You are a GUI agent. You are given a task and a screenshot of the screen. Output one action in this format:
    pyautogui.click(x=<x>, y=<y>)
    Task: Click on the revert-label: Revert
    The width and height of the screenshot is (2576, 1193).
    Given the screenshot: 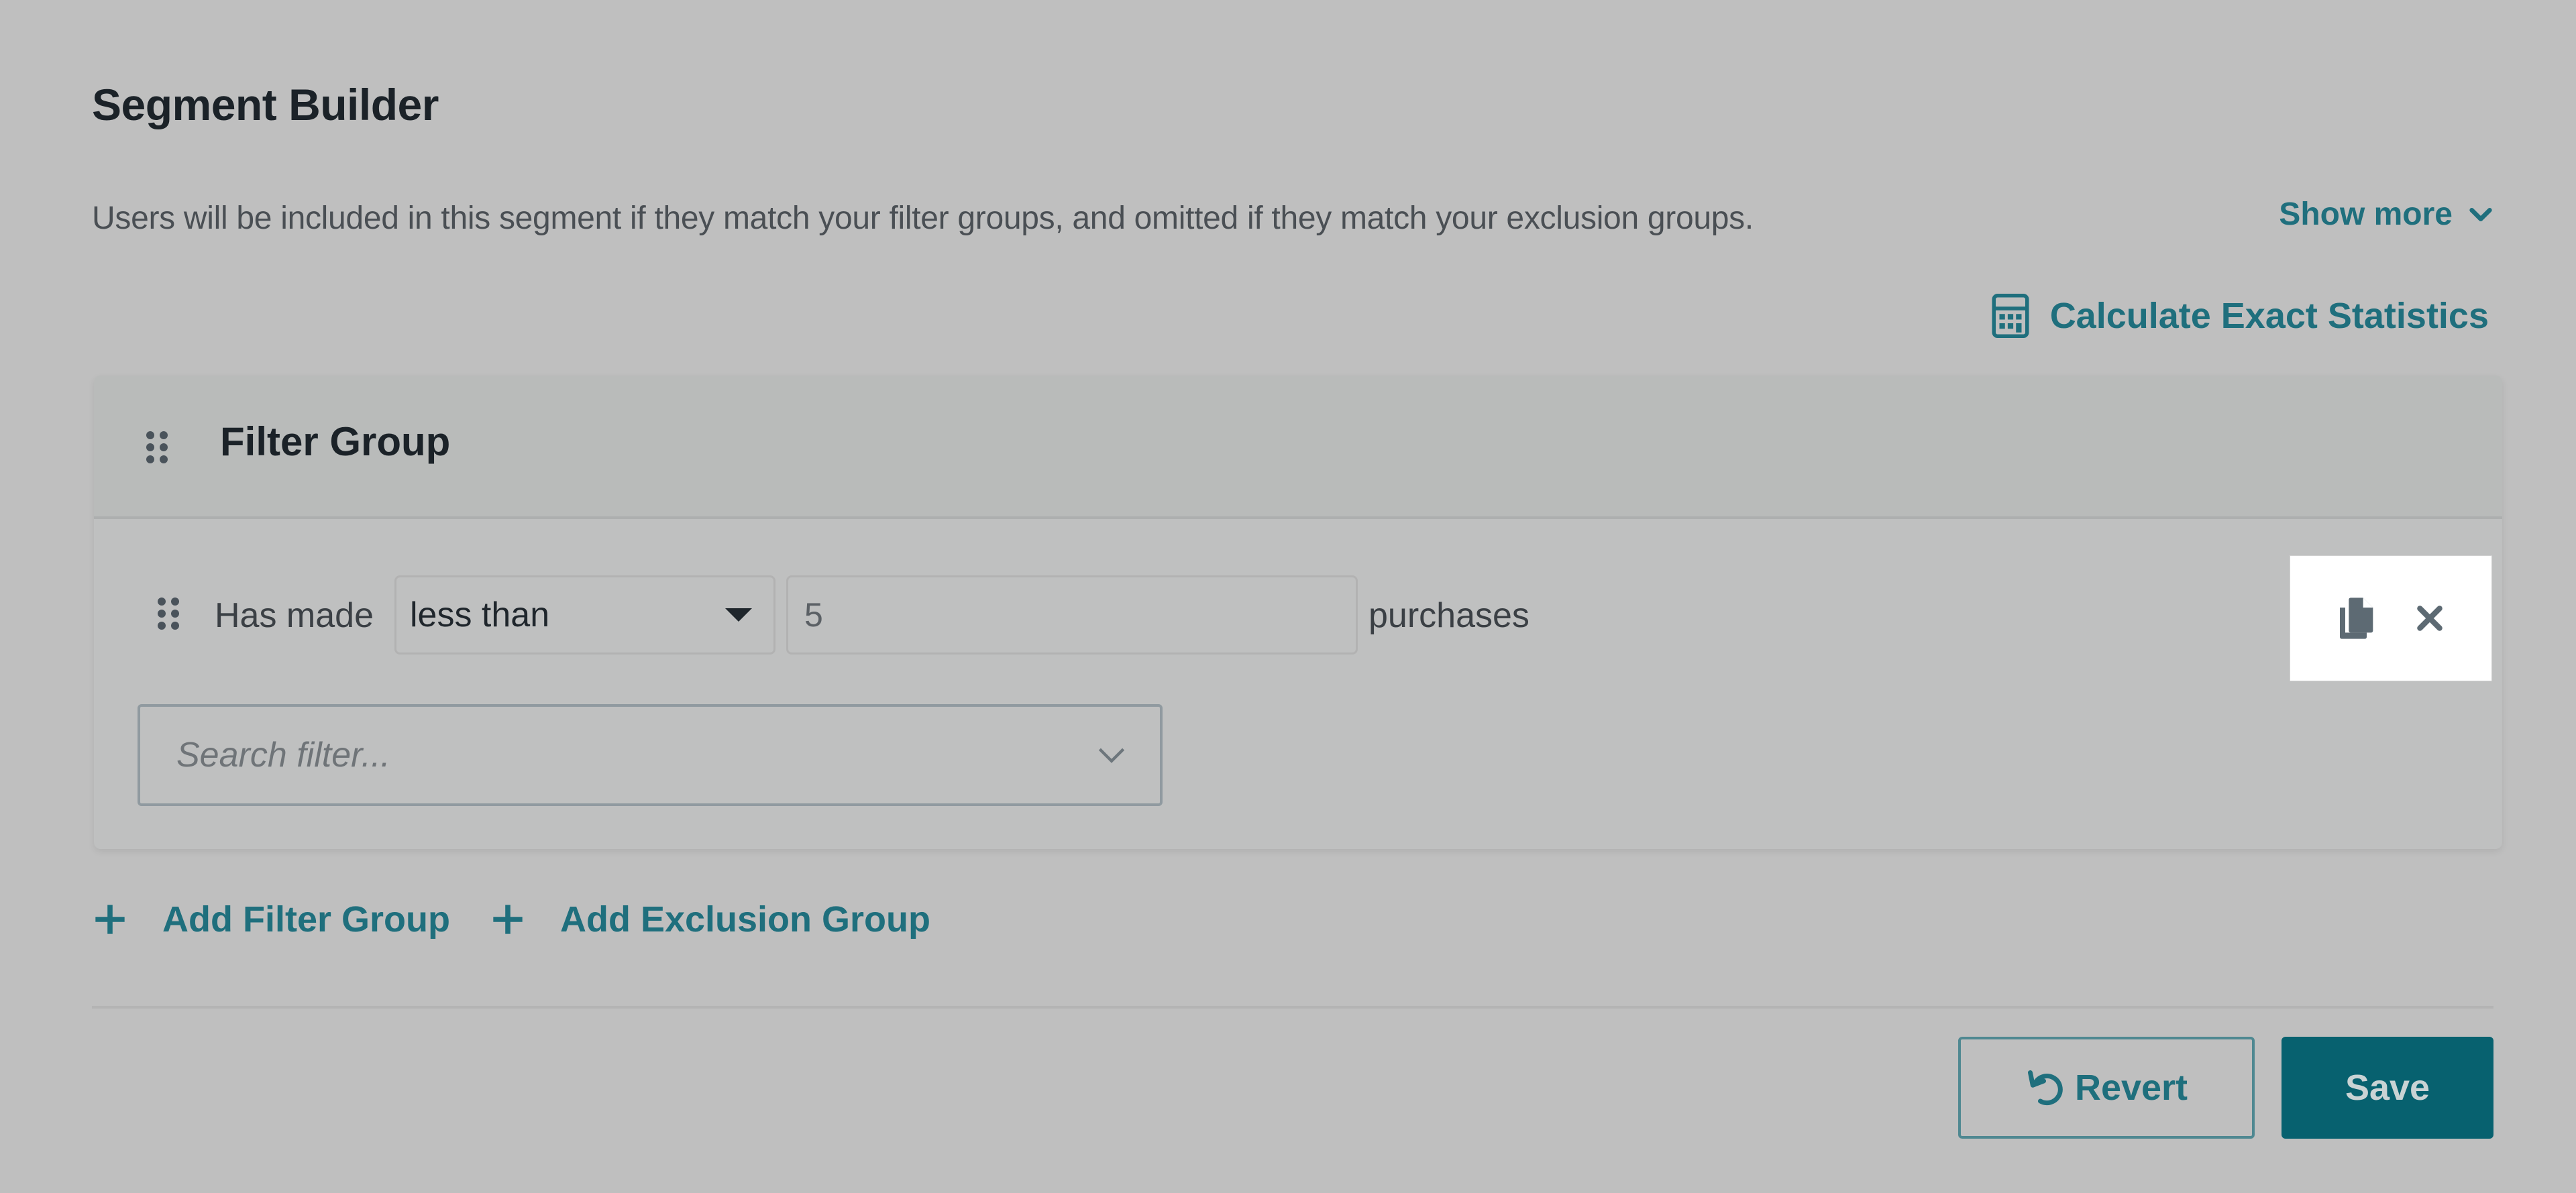 What is the action you would take?
    pyautogui.click(x=2131, y=1088)
    